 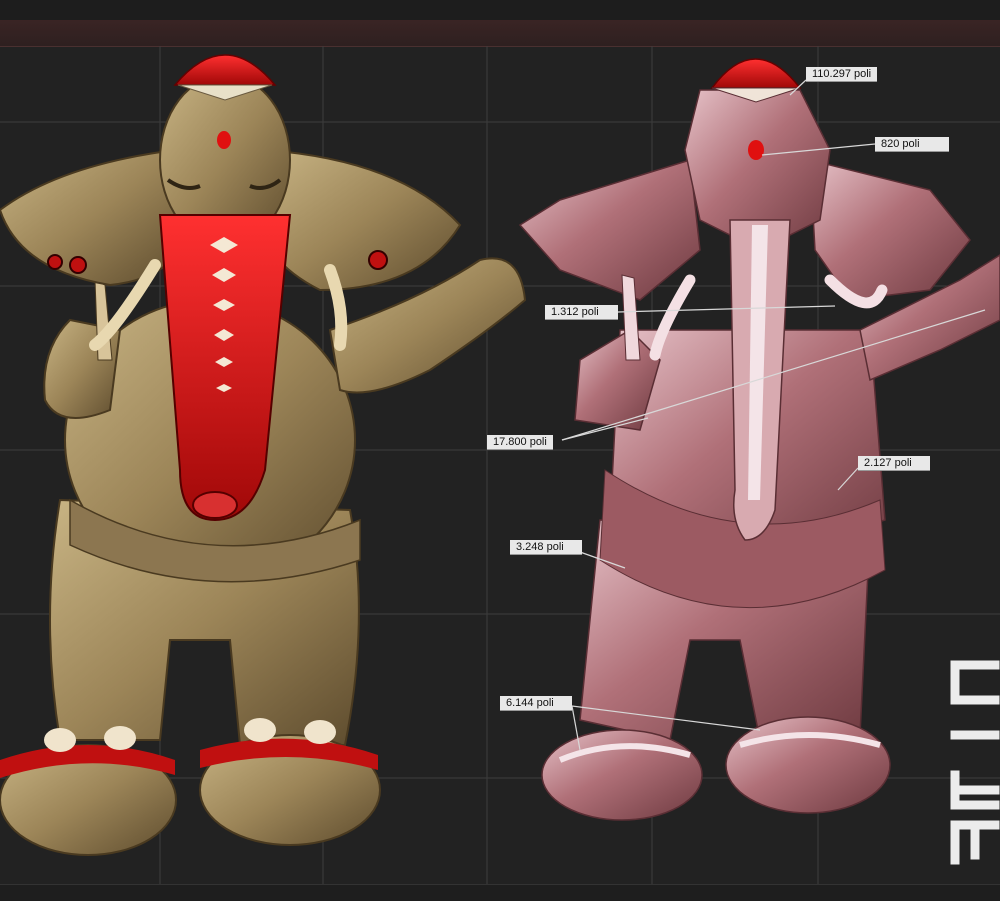 What do you see at coordinates (894, 463) in the screenshot?
I see `callout-belly: 2.127 poli` at bounding box center [894, 463].